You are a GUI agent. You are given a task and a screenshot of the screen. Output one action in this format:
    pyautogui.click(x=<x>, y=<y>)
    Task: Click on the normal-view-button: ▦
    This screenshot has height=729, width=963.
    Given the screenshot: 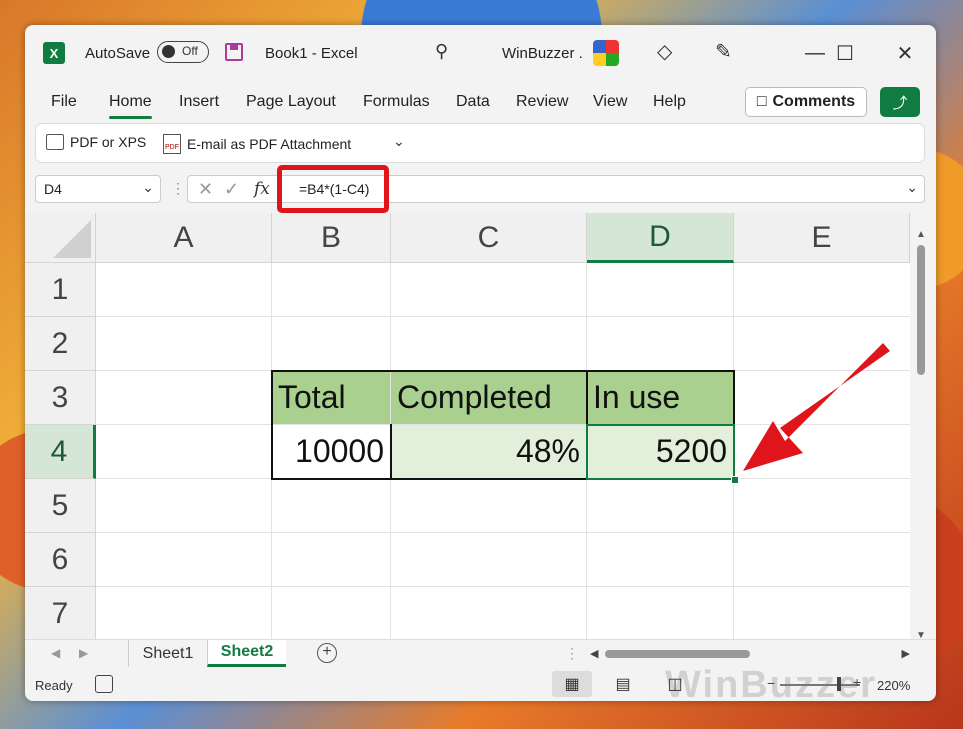 What is the action you would take?
    pyautogui.click(x=572, y=684)
    